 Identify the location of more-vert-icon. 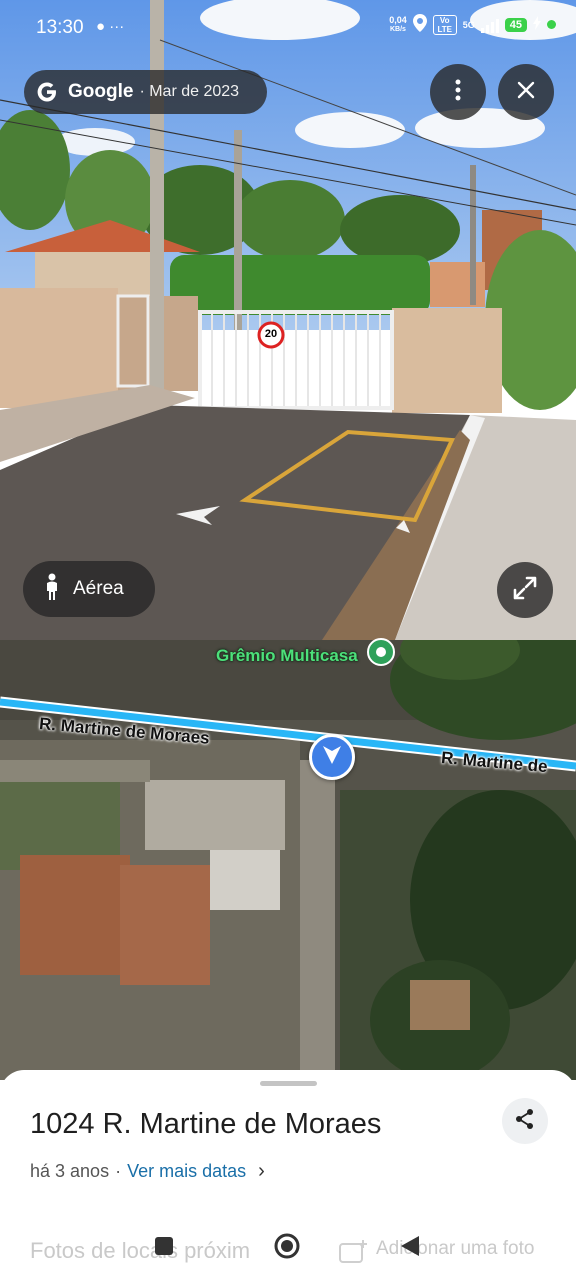
(458, 92).